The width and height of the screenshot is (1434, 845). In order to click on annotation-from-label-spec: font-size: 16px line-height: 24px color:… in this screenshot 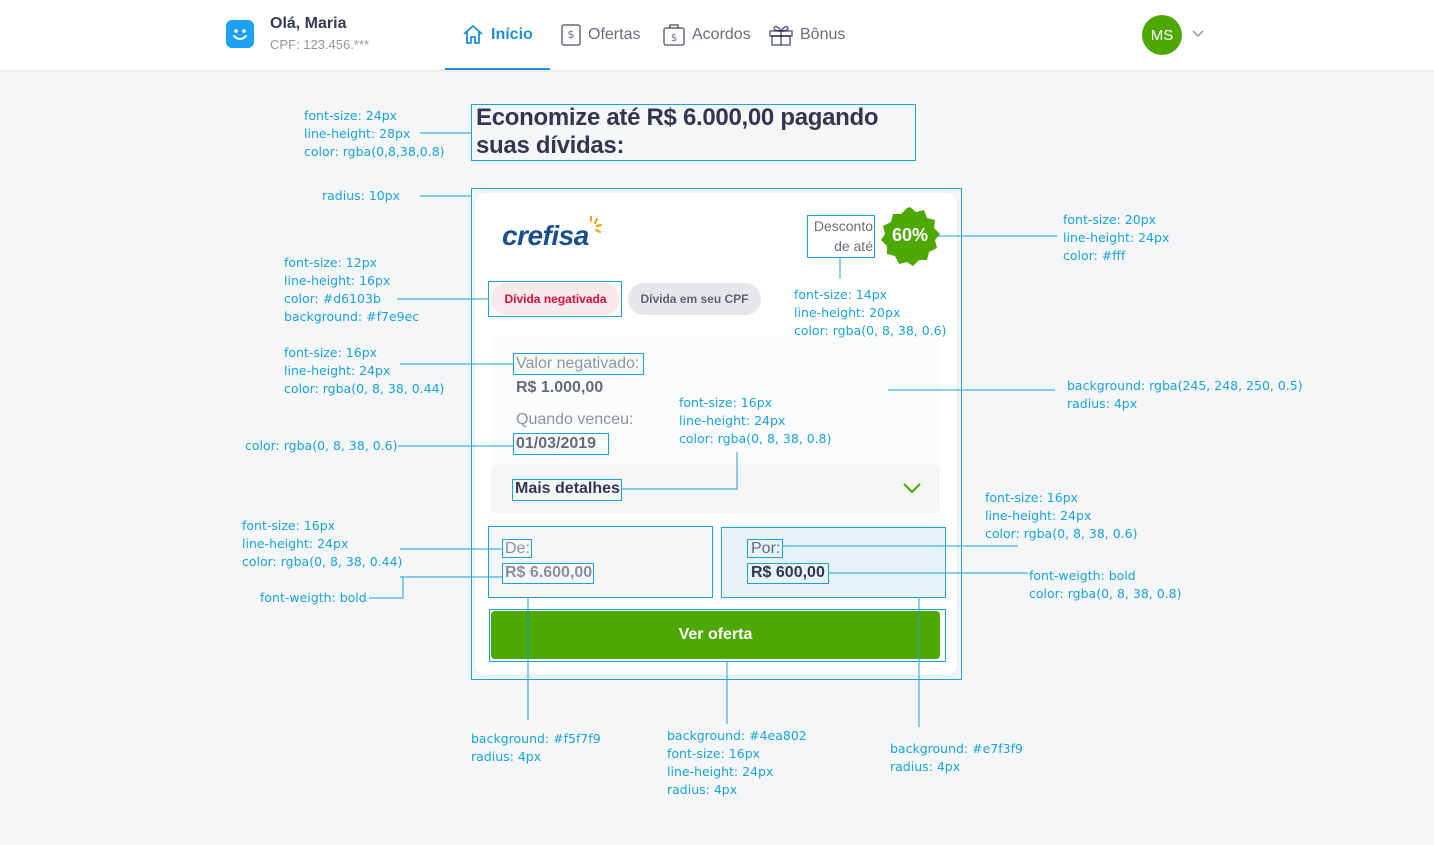, I will do `click(322, 543)`.